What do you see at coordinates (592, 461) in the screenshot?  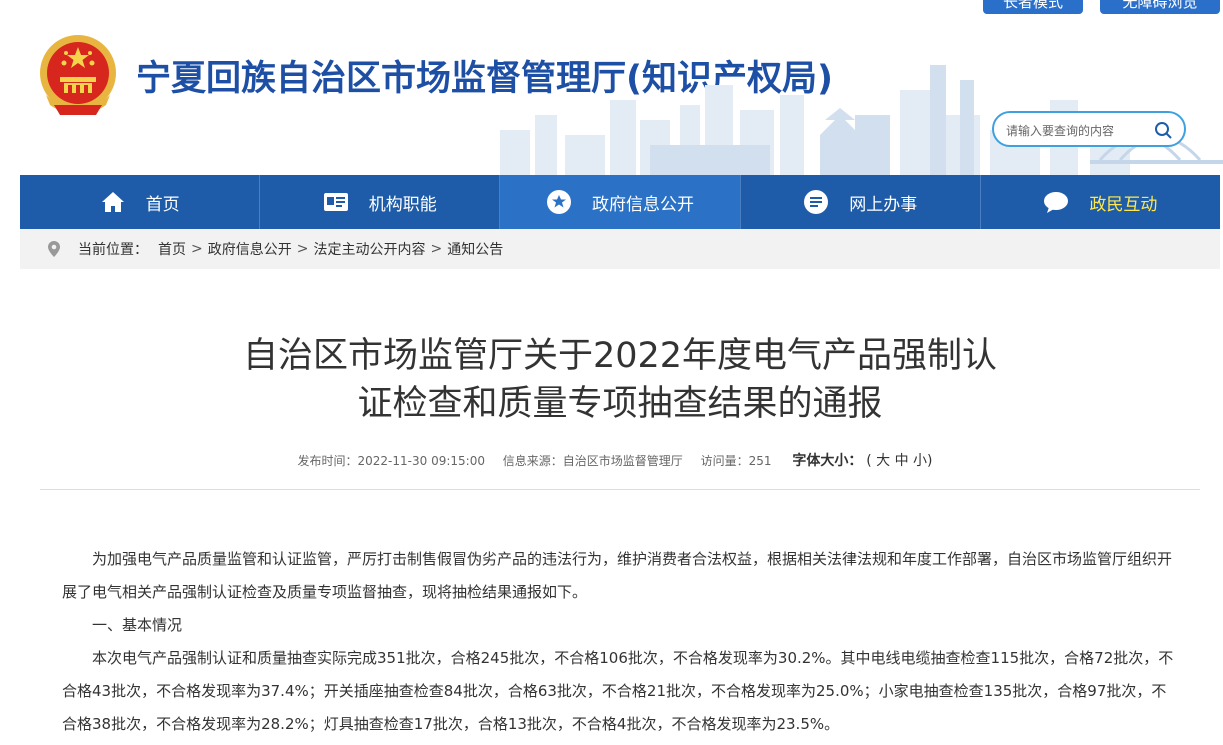 I see `info-source: 信息来源：自治区市场监督管理厅` at bounding box center [592, 461].